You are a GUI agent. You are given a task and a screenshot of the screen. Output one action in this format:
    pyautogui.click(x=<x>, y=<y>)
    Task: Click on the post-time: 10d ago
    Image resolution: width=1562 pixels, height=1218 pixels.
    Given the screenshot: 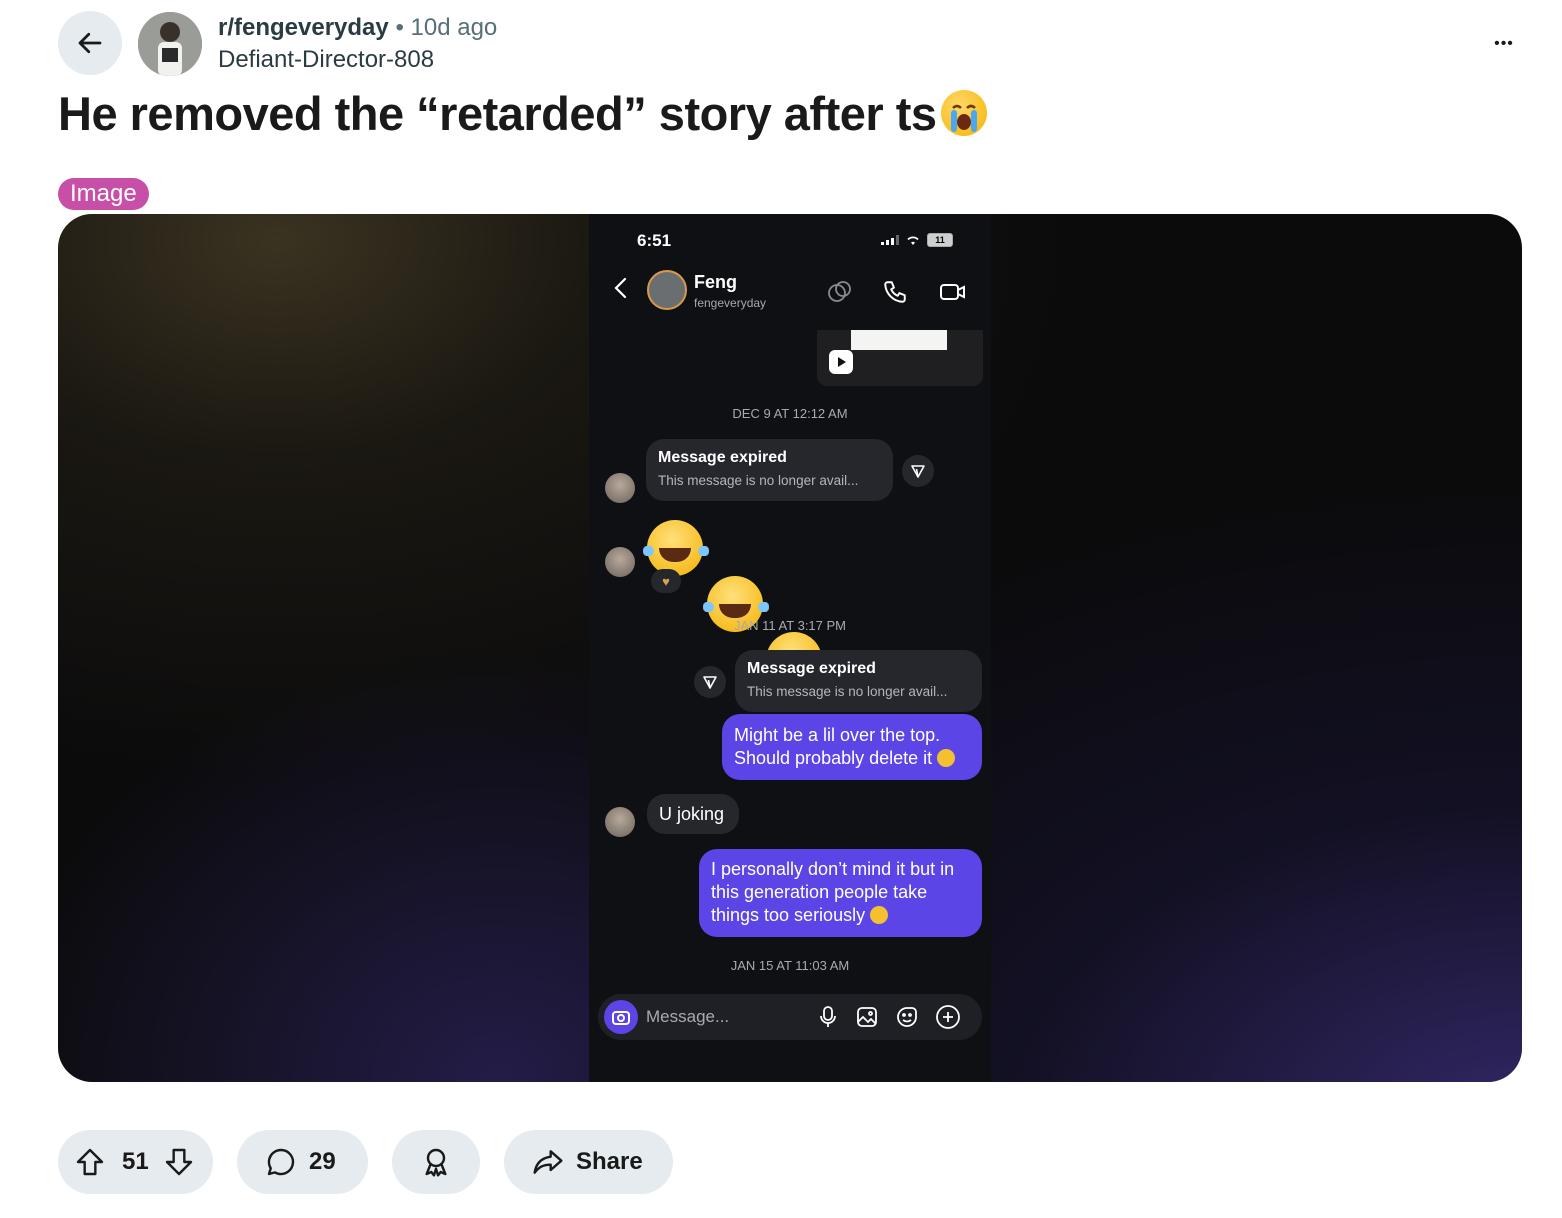 What is the action you would take?
    pyautogui.click(x=454, y=27)
    